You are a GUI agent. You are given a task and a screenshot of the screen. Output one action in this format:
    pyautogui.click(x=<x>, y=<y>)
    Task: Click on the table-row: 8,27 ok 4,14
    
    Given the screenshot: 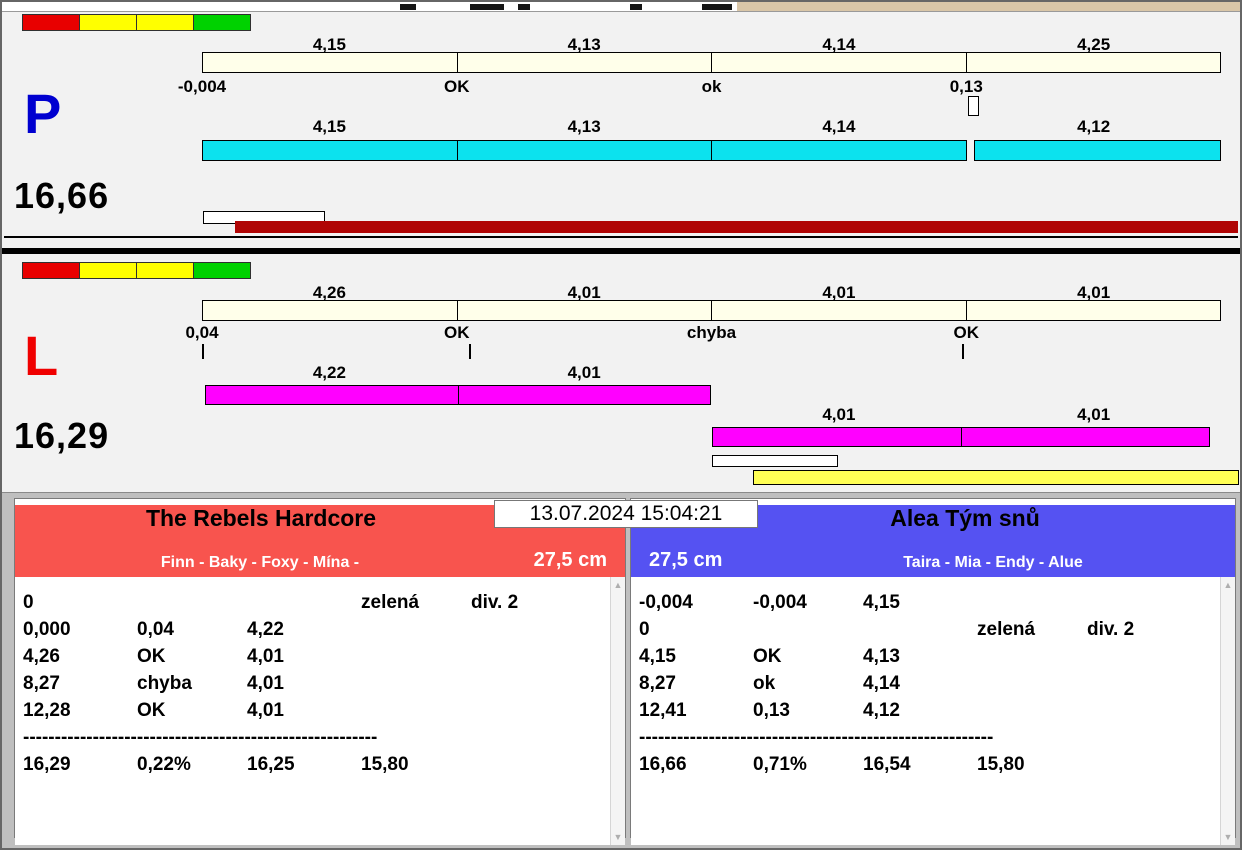 What is the action you would take?
    pyautogui.click(x=929, y=683)
    